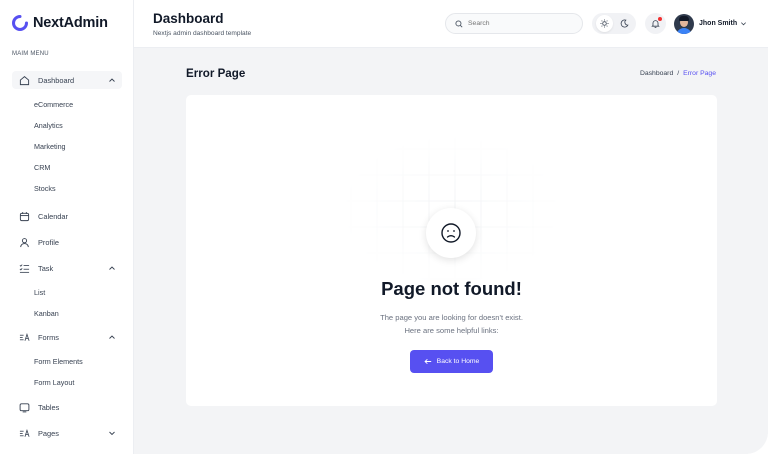 The height and width of the screenshot is (454, 768). I want to click on user-menu: Jhon Smith, so click(710, 23).